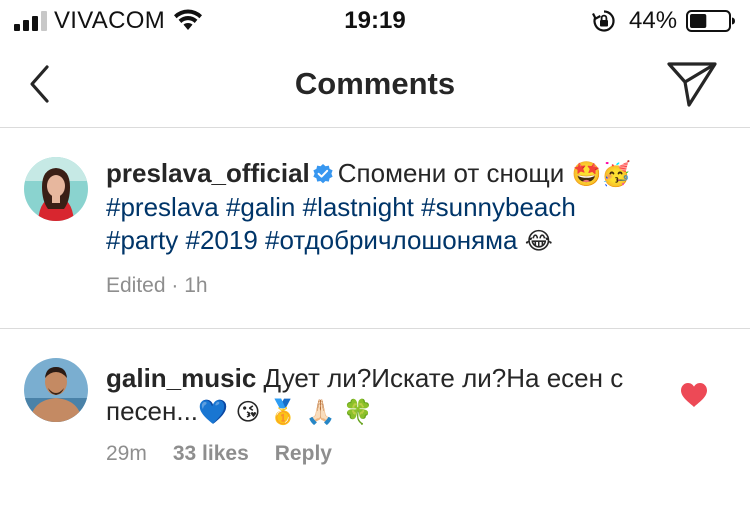  I want to click on comment-username: galin_music, so click(181, 378).